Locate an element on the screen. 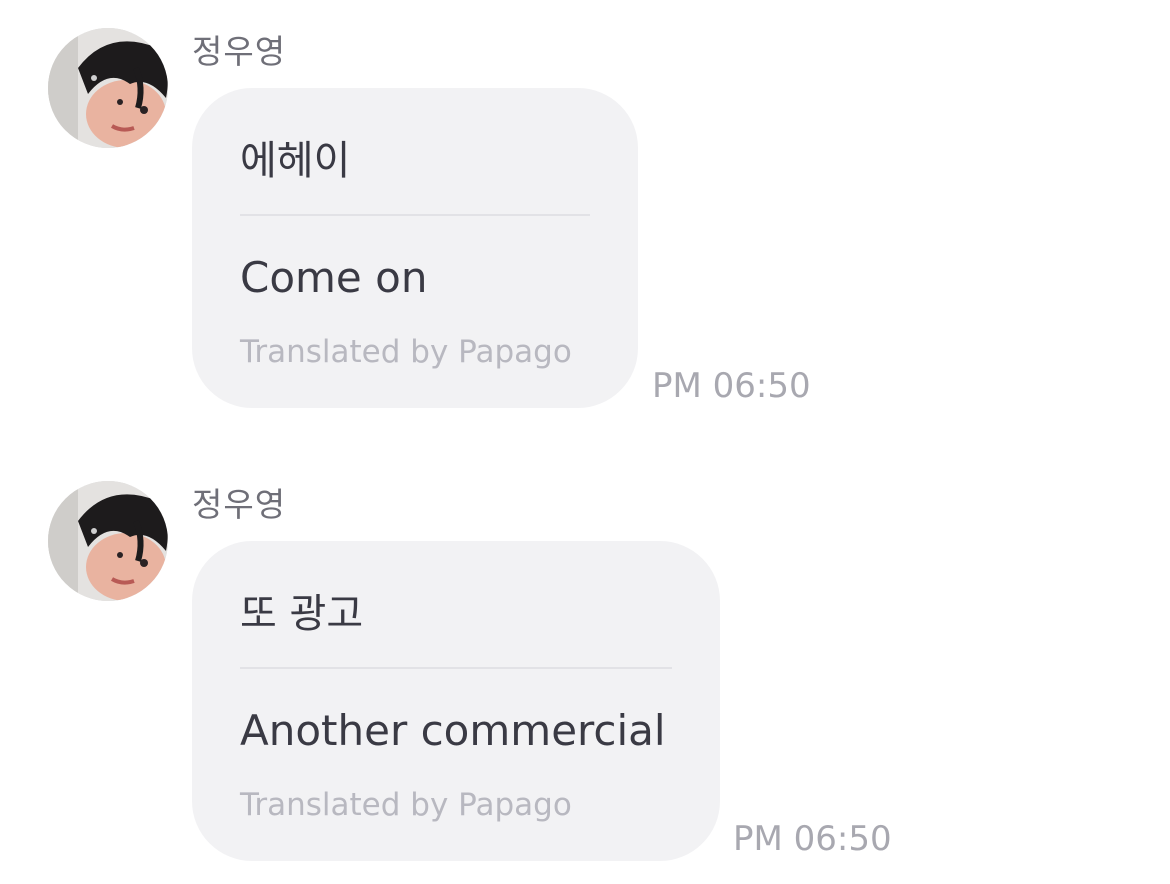  original-text: 에헤이 is located at coordinates (295, 161).